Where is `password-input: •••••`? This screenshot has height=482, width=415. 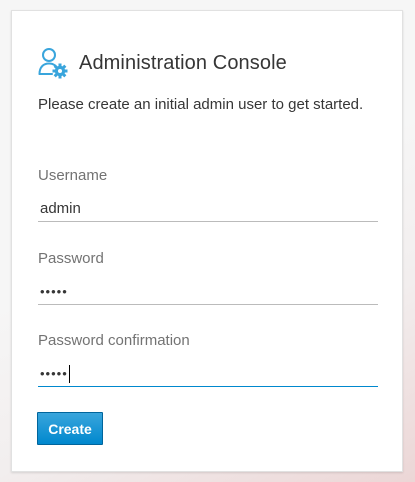 password-input: ••••• is located at coordinates (208, 290).